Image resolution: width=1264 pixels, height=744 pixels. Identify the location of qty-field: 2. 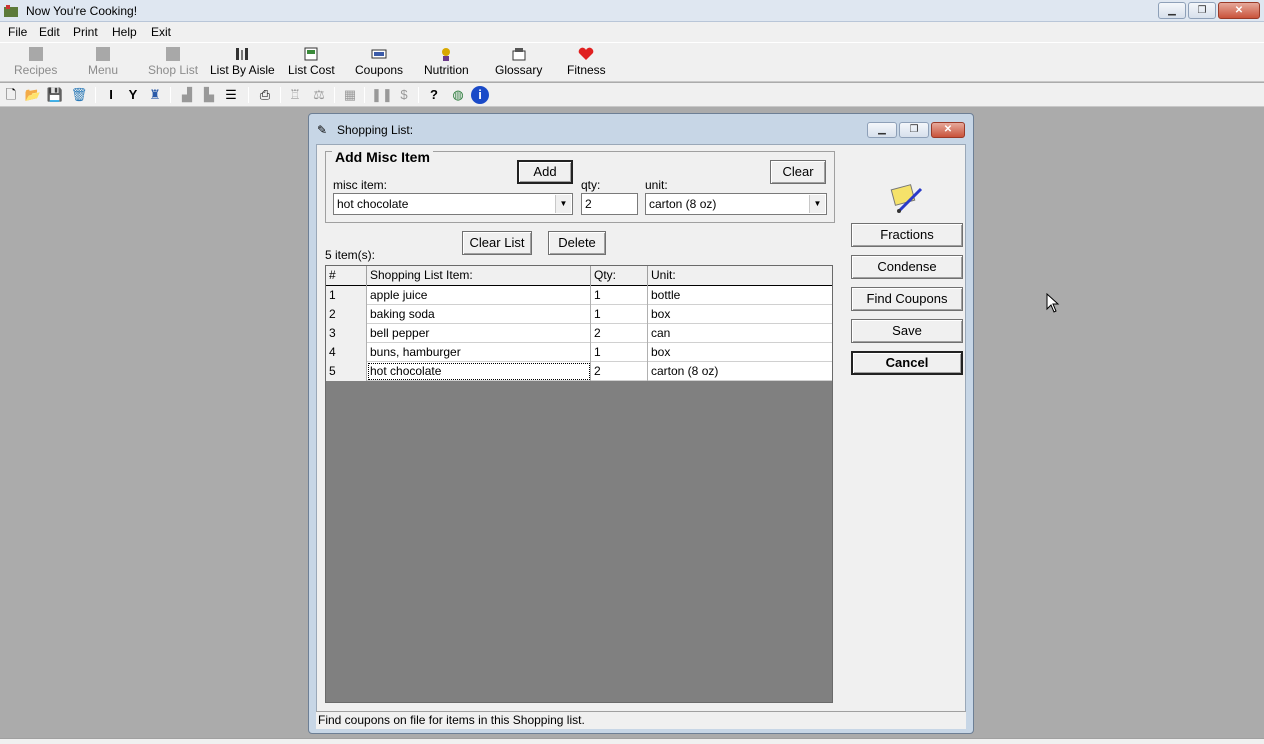
(609, 204).